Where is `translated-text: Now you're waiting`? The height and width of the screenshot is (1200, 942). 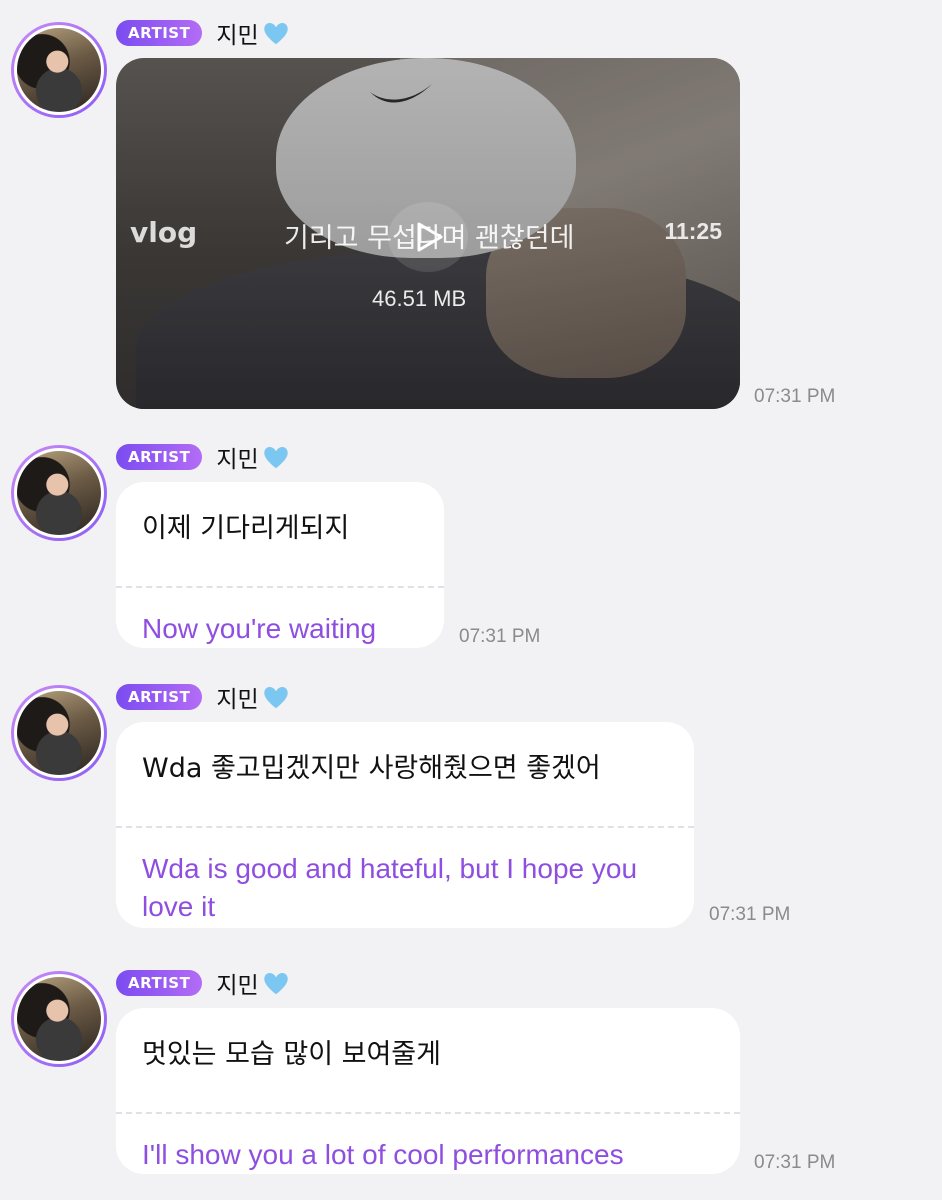
translated-text: Now you're waiting is located at coordinates (259, 628).